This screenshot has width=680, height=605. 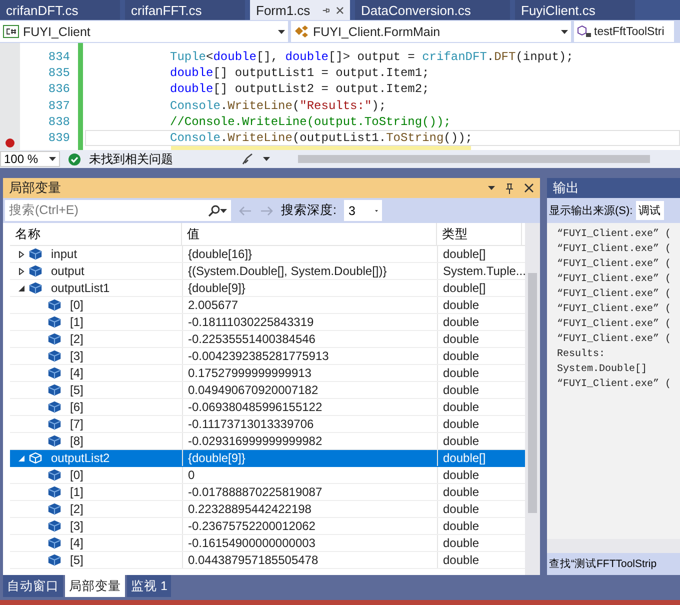 What do you see at coordinates (602, 370) in the screenshot?
I see `output-line: System.Double[]` at bounding box center [602, 370].